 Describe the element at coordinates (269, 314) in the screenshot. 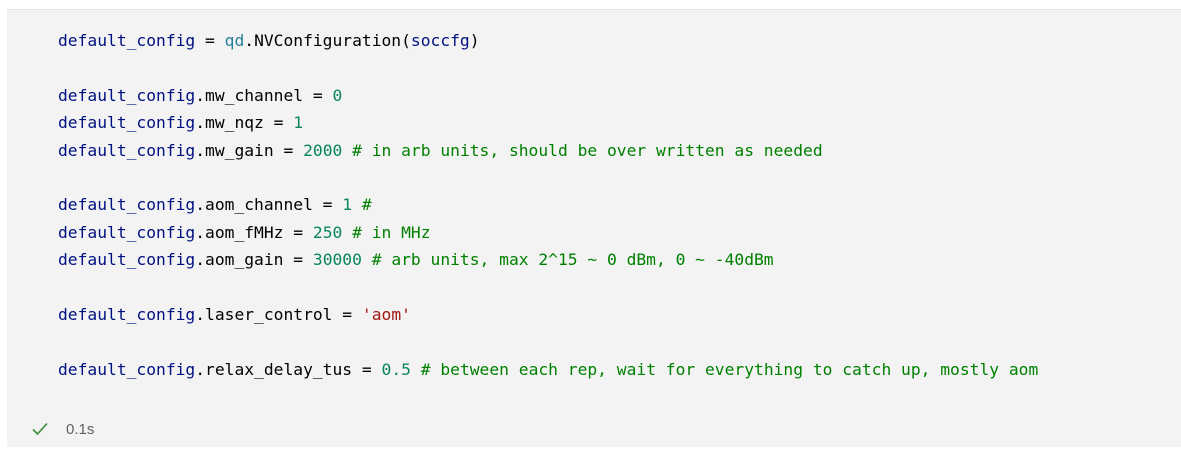

I see `code-token: laser_control` at that location.